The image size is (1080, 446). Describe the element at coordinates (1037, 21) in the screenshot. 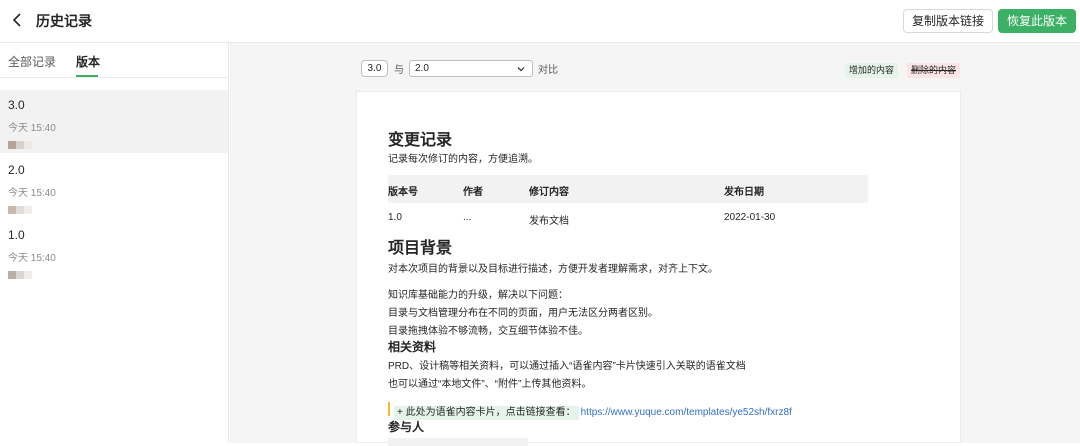

I see `restore-version-button: 恢复此版本` at that location.